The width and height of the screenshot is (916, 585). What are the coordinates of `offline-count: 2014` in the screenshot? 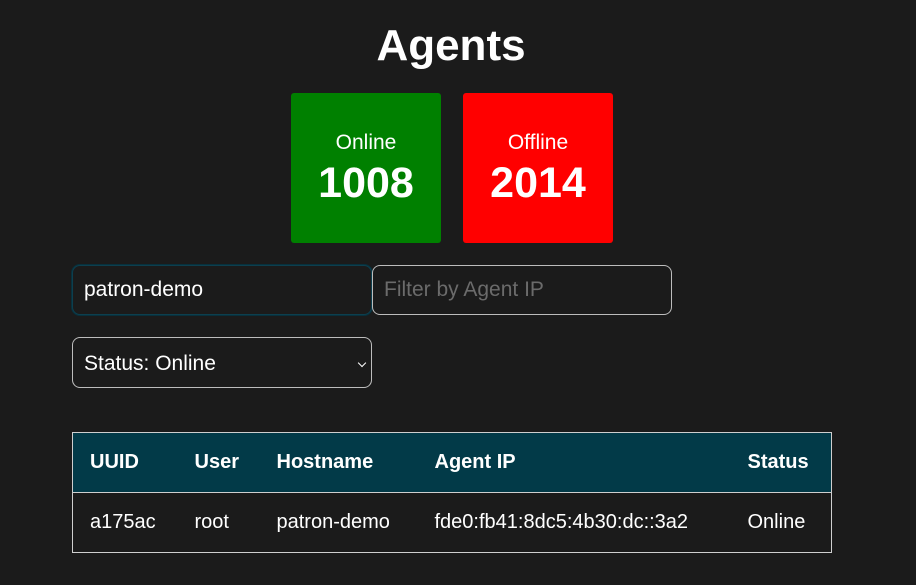 It's located at (538, 183).